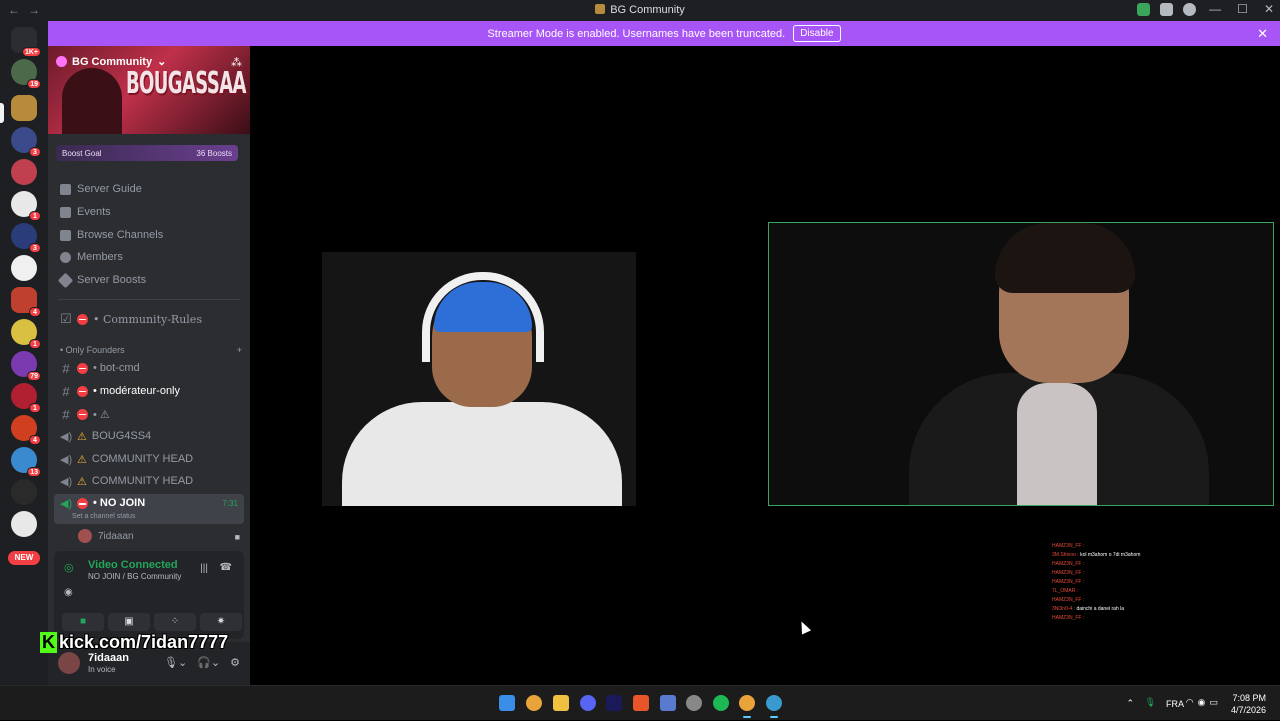 The image size is (1280, 721). Describe the element at coordinates (26, 462) in the screenshot. I see `server-icon: 13` at that location.